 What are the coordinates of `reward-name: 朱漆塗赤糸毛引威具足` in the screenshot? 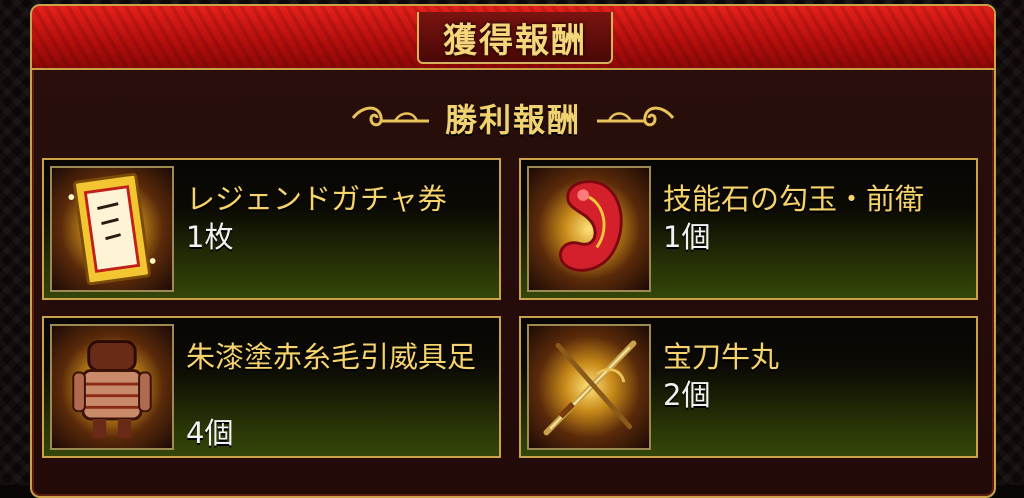 It's located at (331, 357).